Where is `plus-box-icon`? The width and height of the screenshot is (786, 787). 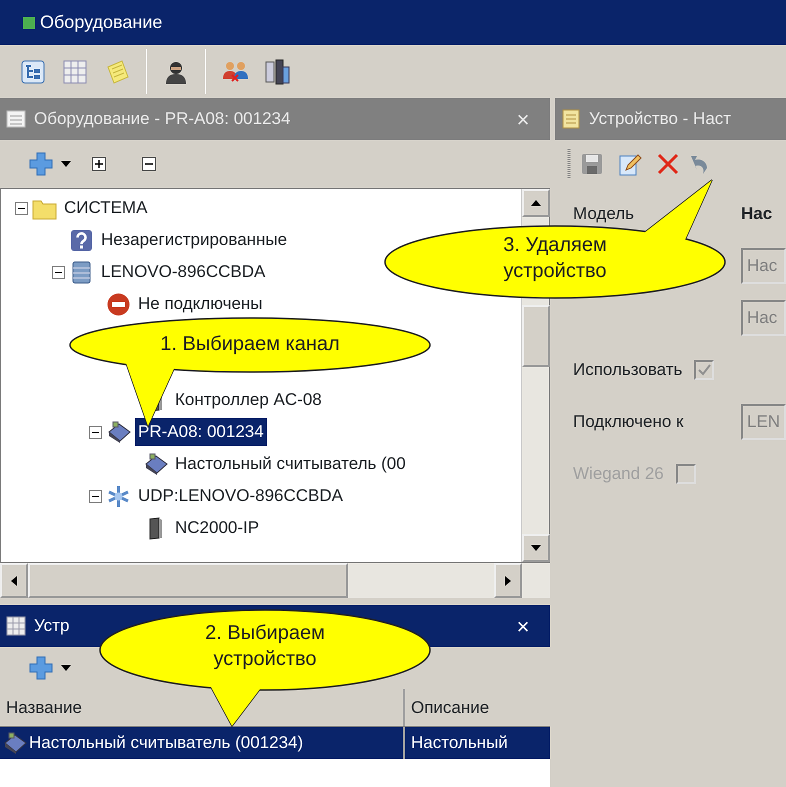 plus-box-icon is located at coordinates (99, 164).